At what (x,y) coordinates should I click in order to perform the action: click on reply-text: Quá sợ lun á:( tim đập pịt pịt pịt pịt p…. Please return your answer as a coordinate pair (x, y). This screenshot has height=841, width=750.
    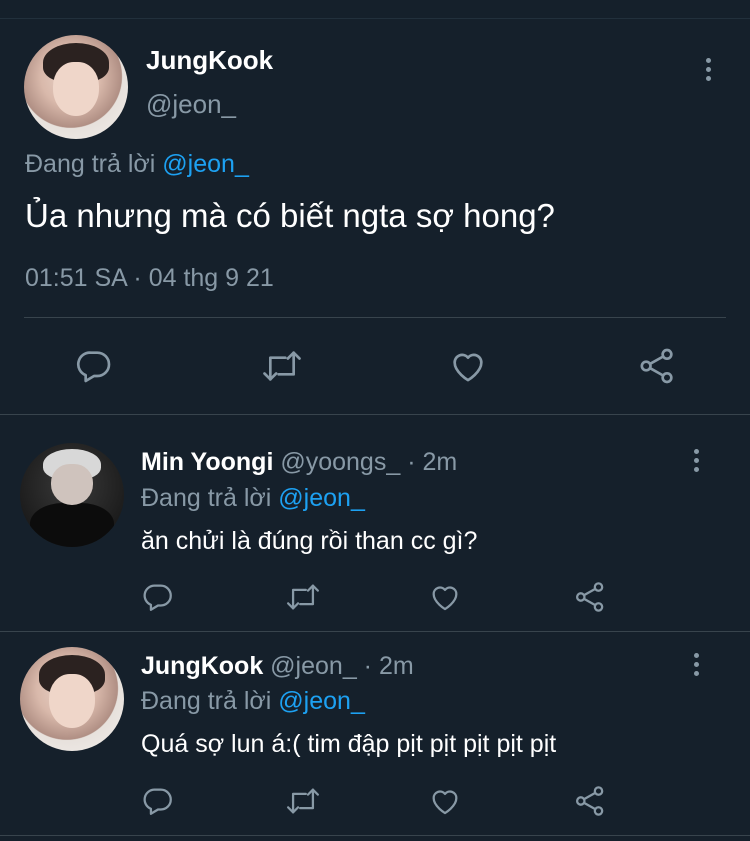
    Looking at the image, I should click on (349, 744).